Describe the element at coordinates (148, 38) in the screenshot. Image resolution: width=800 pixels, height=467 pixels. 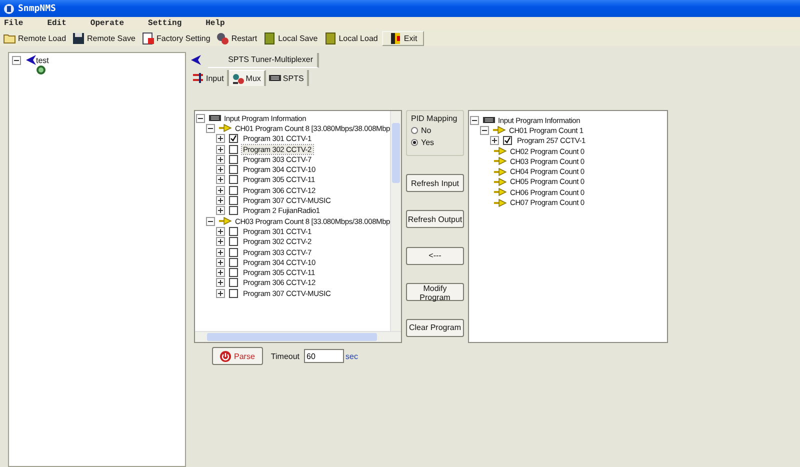
I see `document-icon` at that location.